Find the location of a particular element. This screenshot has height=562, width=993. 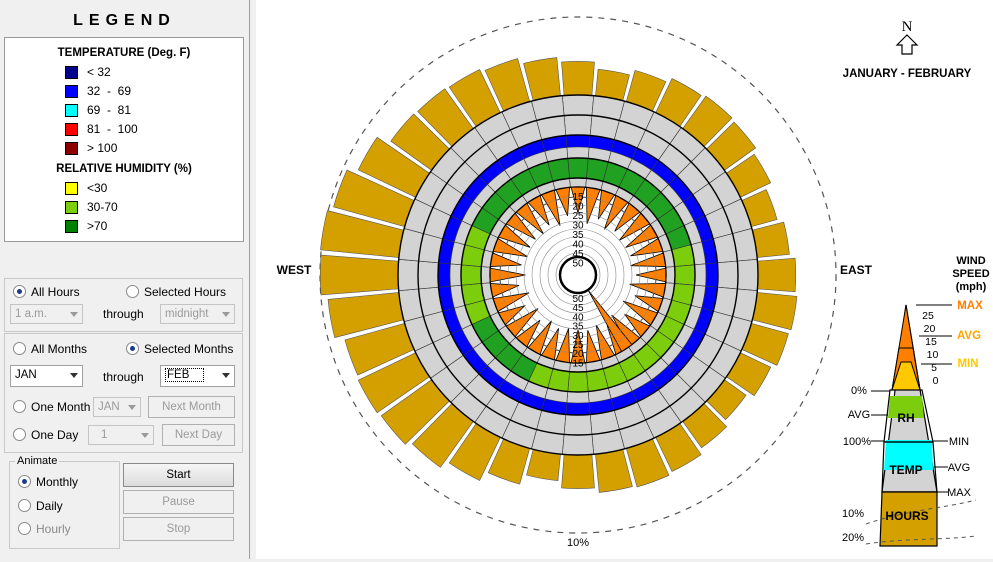

key-temp-max-label: MAX is located at coordinates (959, 493).